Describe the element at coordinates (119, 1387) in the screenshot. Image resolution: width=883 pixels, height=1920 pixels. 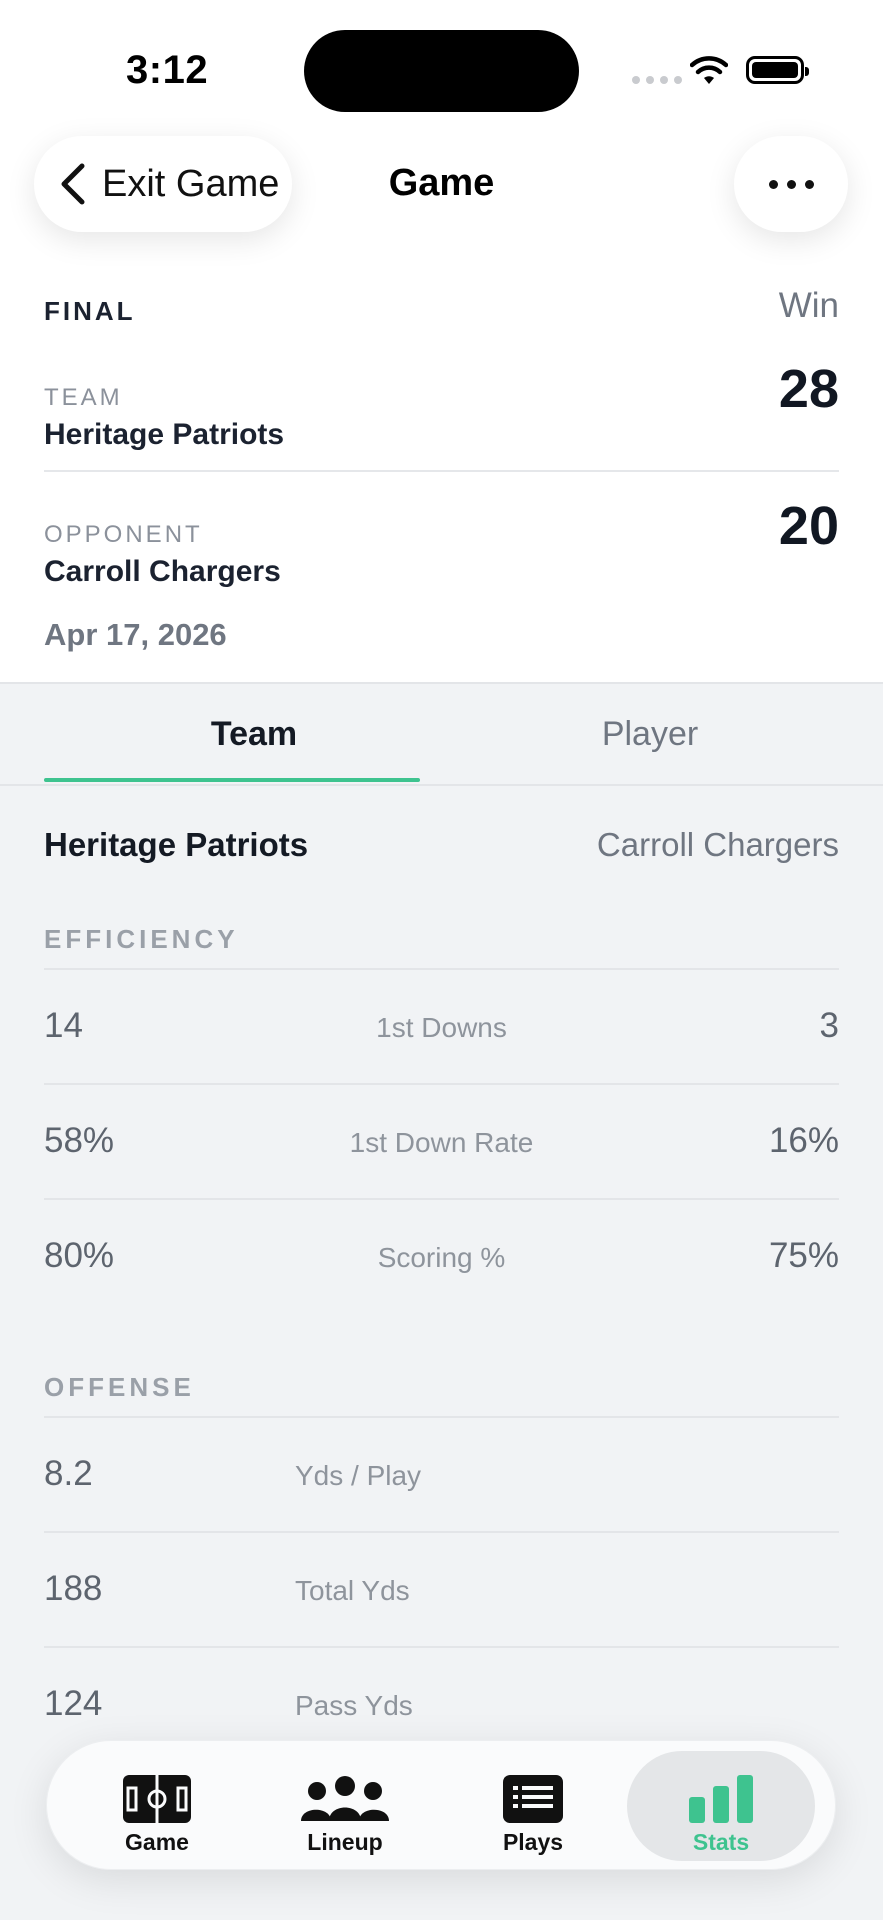
I see `section-title-offense: OFFENSE` at that location.